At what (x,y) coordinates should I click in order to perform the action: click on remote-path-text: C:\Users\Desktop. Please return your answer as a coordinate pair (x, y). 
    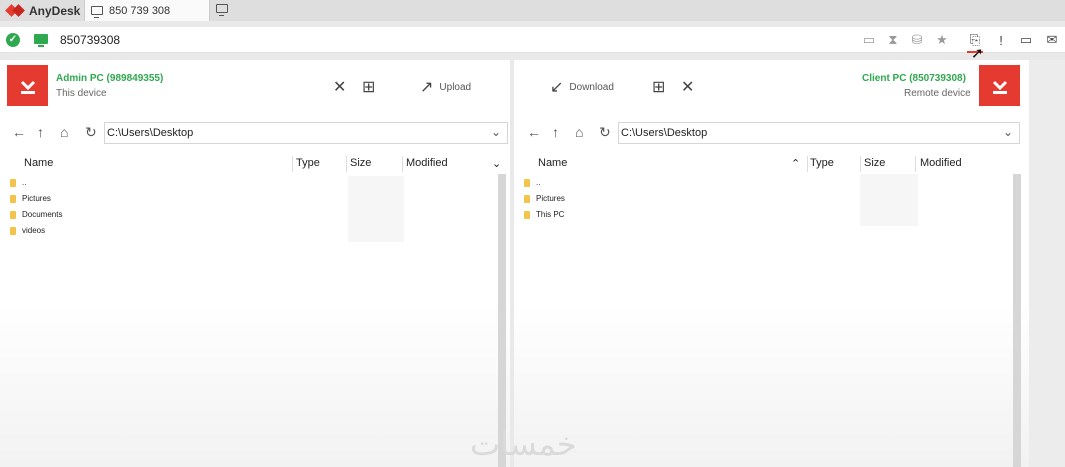
    Looking at the image, I should click on (664, 133).